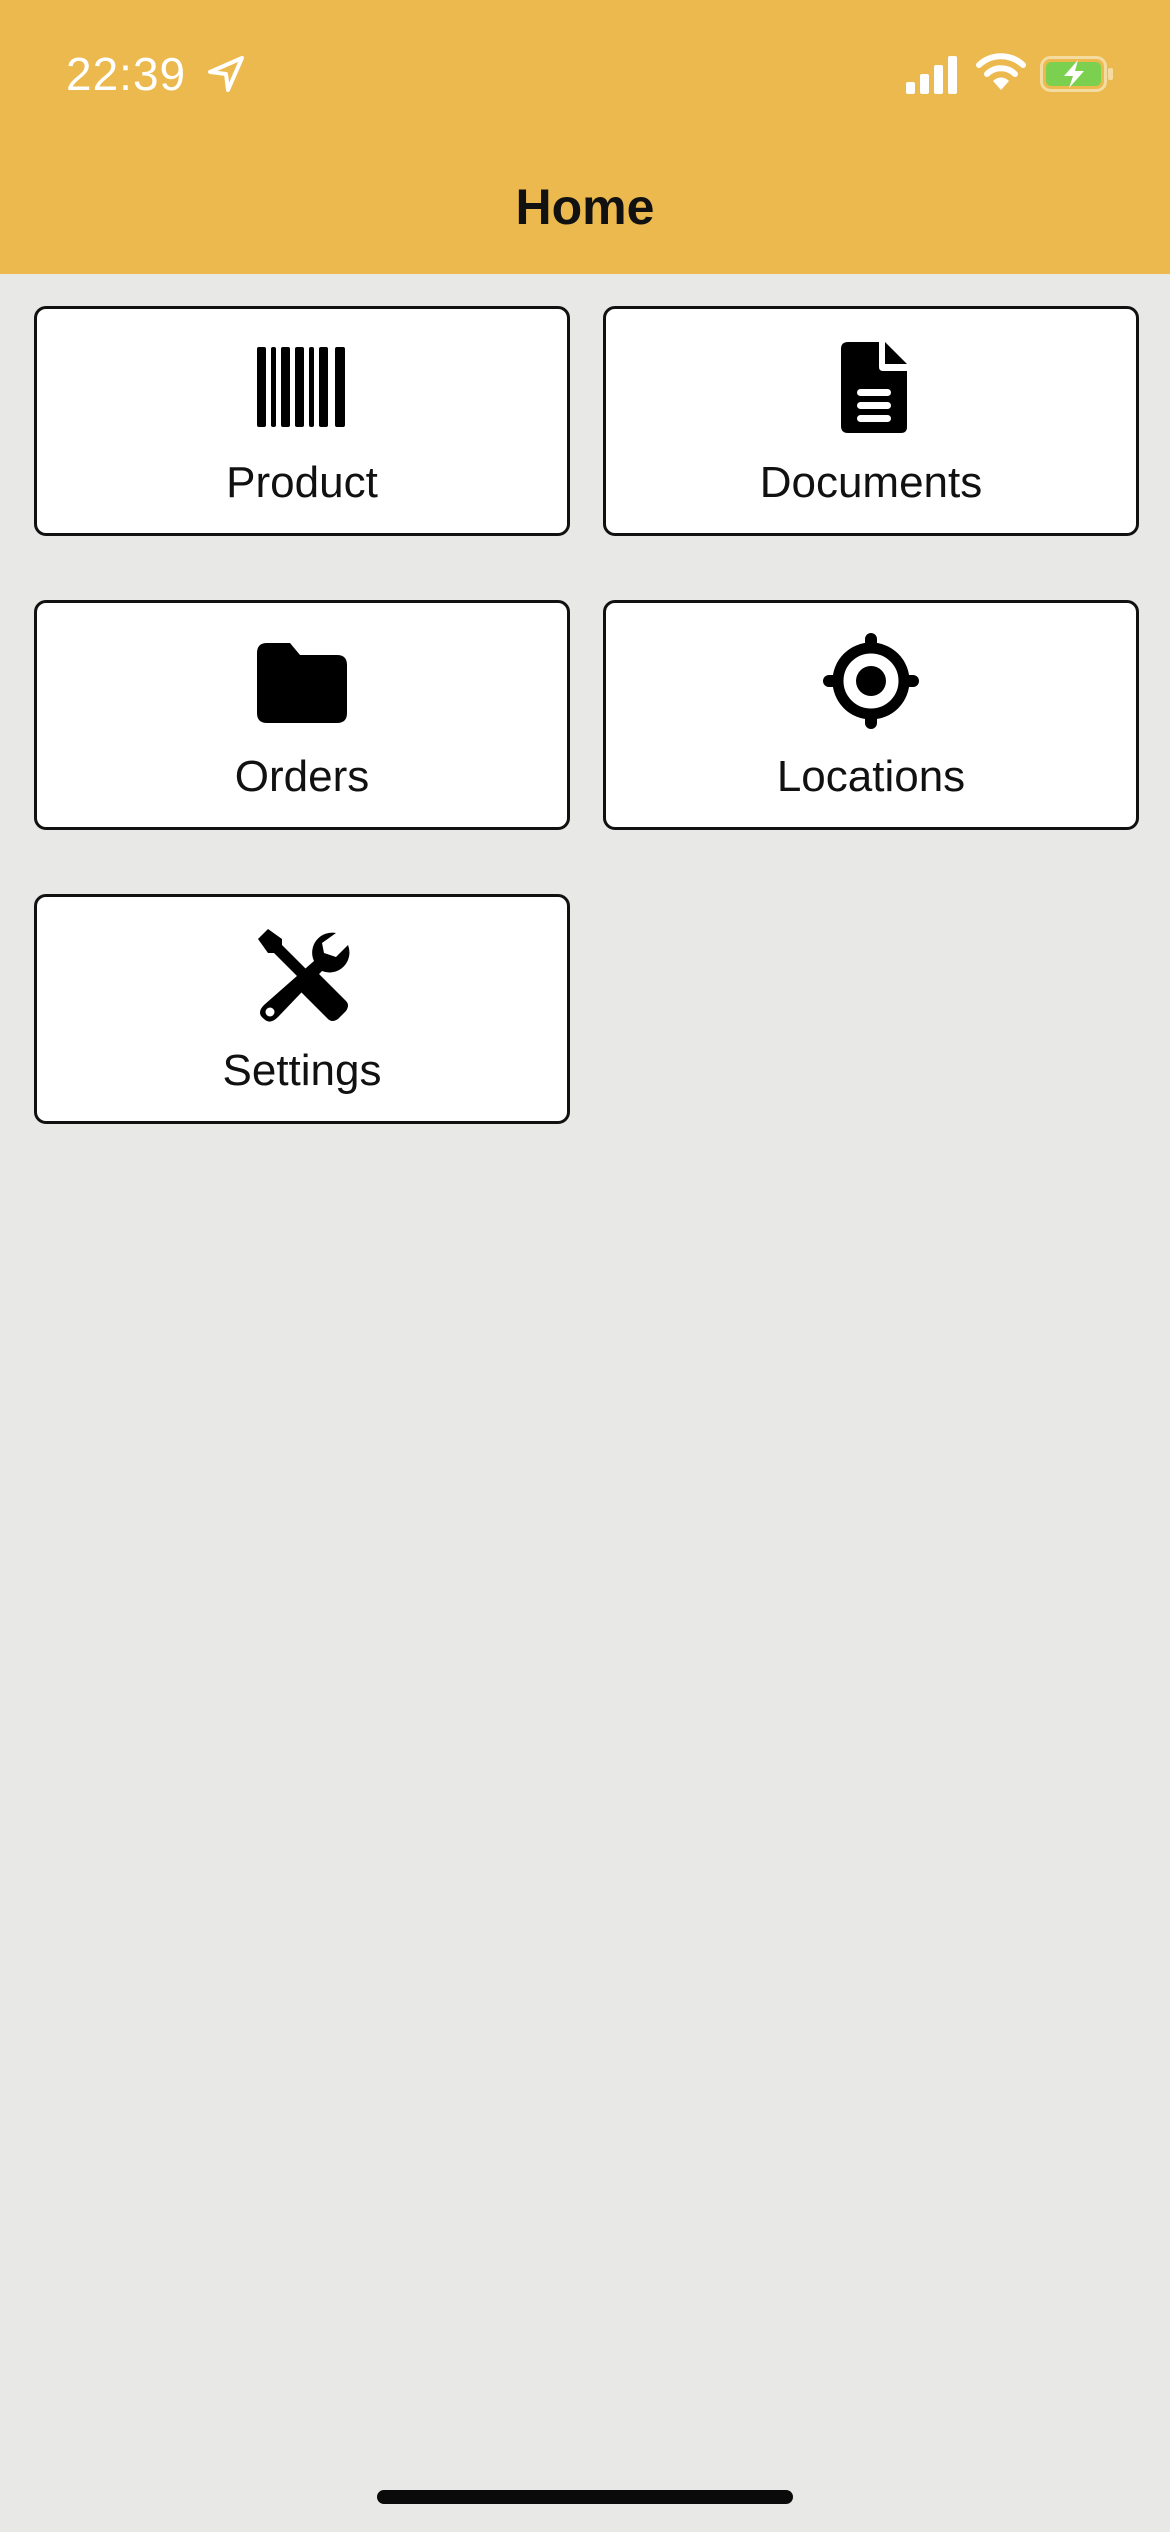 The height and width of the screenshot is (2532, 1170). I want to click on tile-locations: Locations, so click(871, 715).